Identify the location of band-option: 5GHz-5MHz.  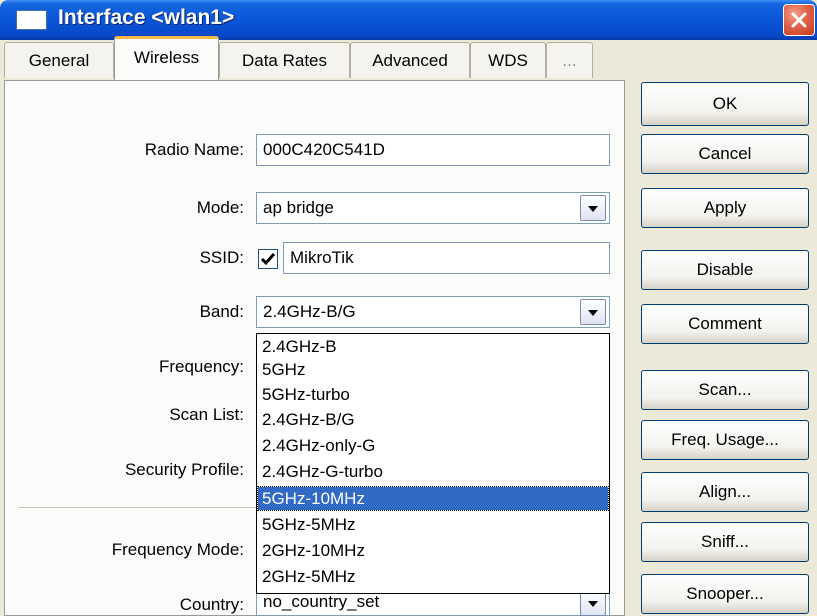
(433, 524).